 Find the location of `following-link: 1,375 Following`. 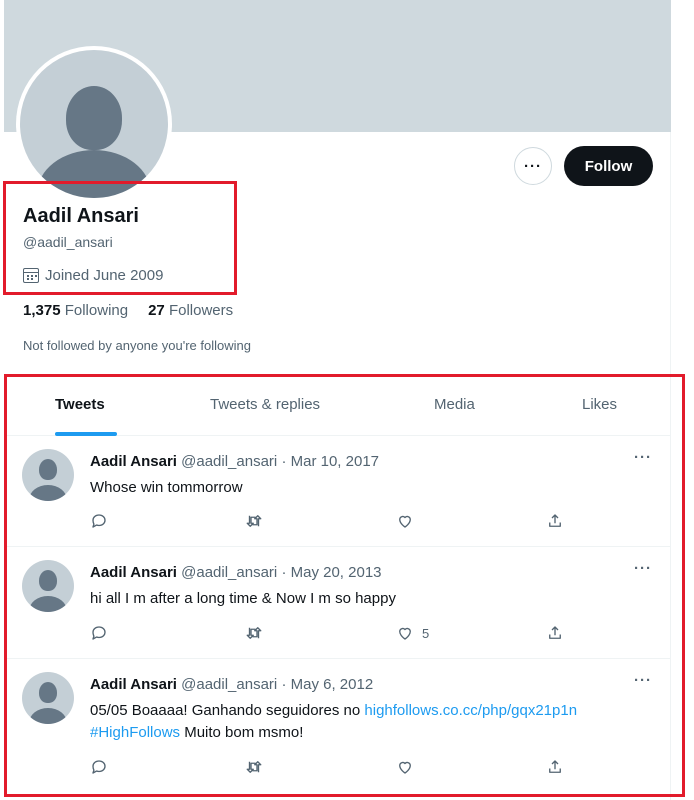

following-link: 1,375 Following is located at coordinates (75, 310).